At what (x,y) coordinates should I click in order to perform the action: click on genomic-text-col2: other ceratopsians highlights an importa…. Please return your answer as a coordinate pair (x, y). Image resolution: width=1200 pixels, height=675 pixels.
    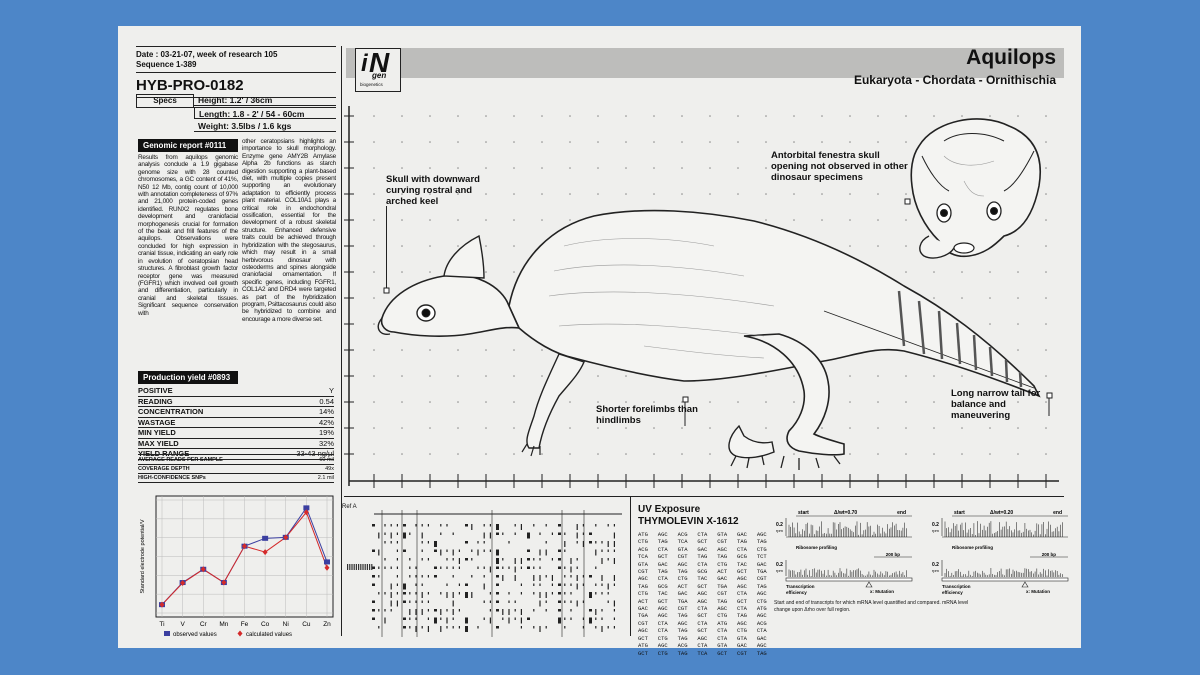
    Looking at the image, I should click on (289, 230).